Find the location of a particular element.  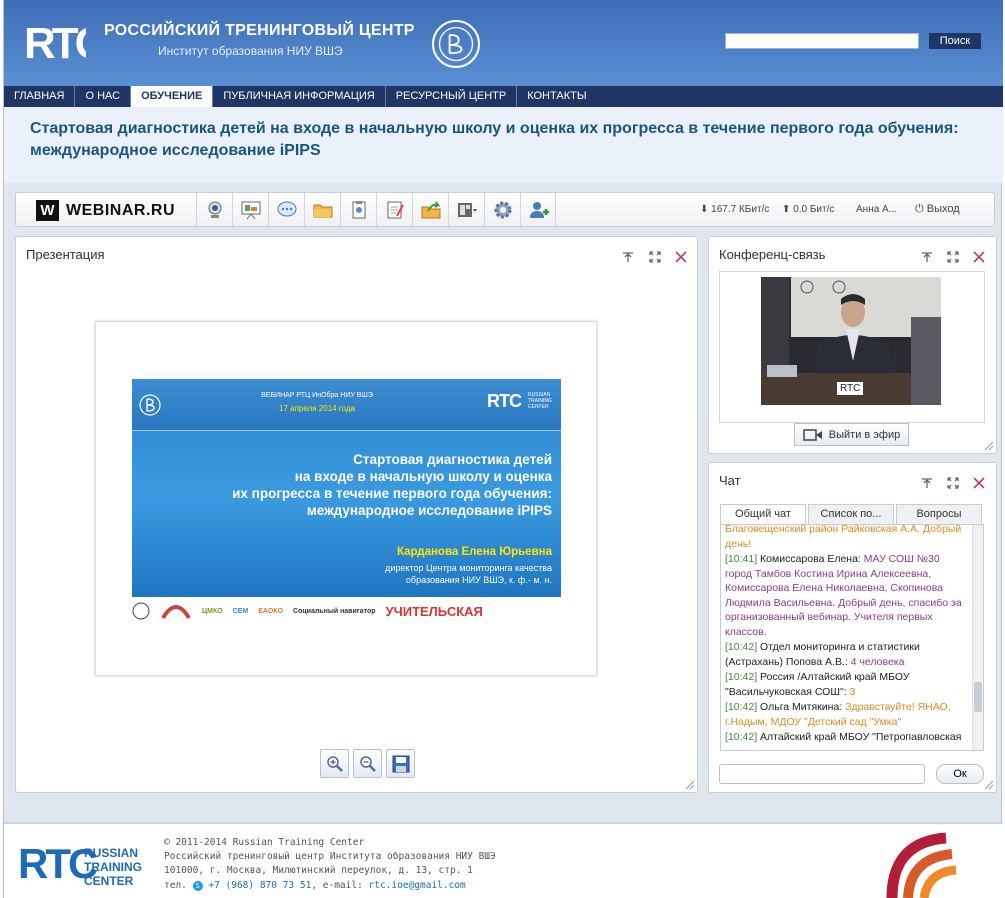

add-user-icon is located at coordinates (539, 209).